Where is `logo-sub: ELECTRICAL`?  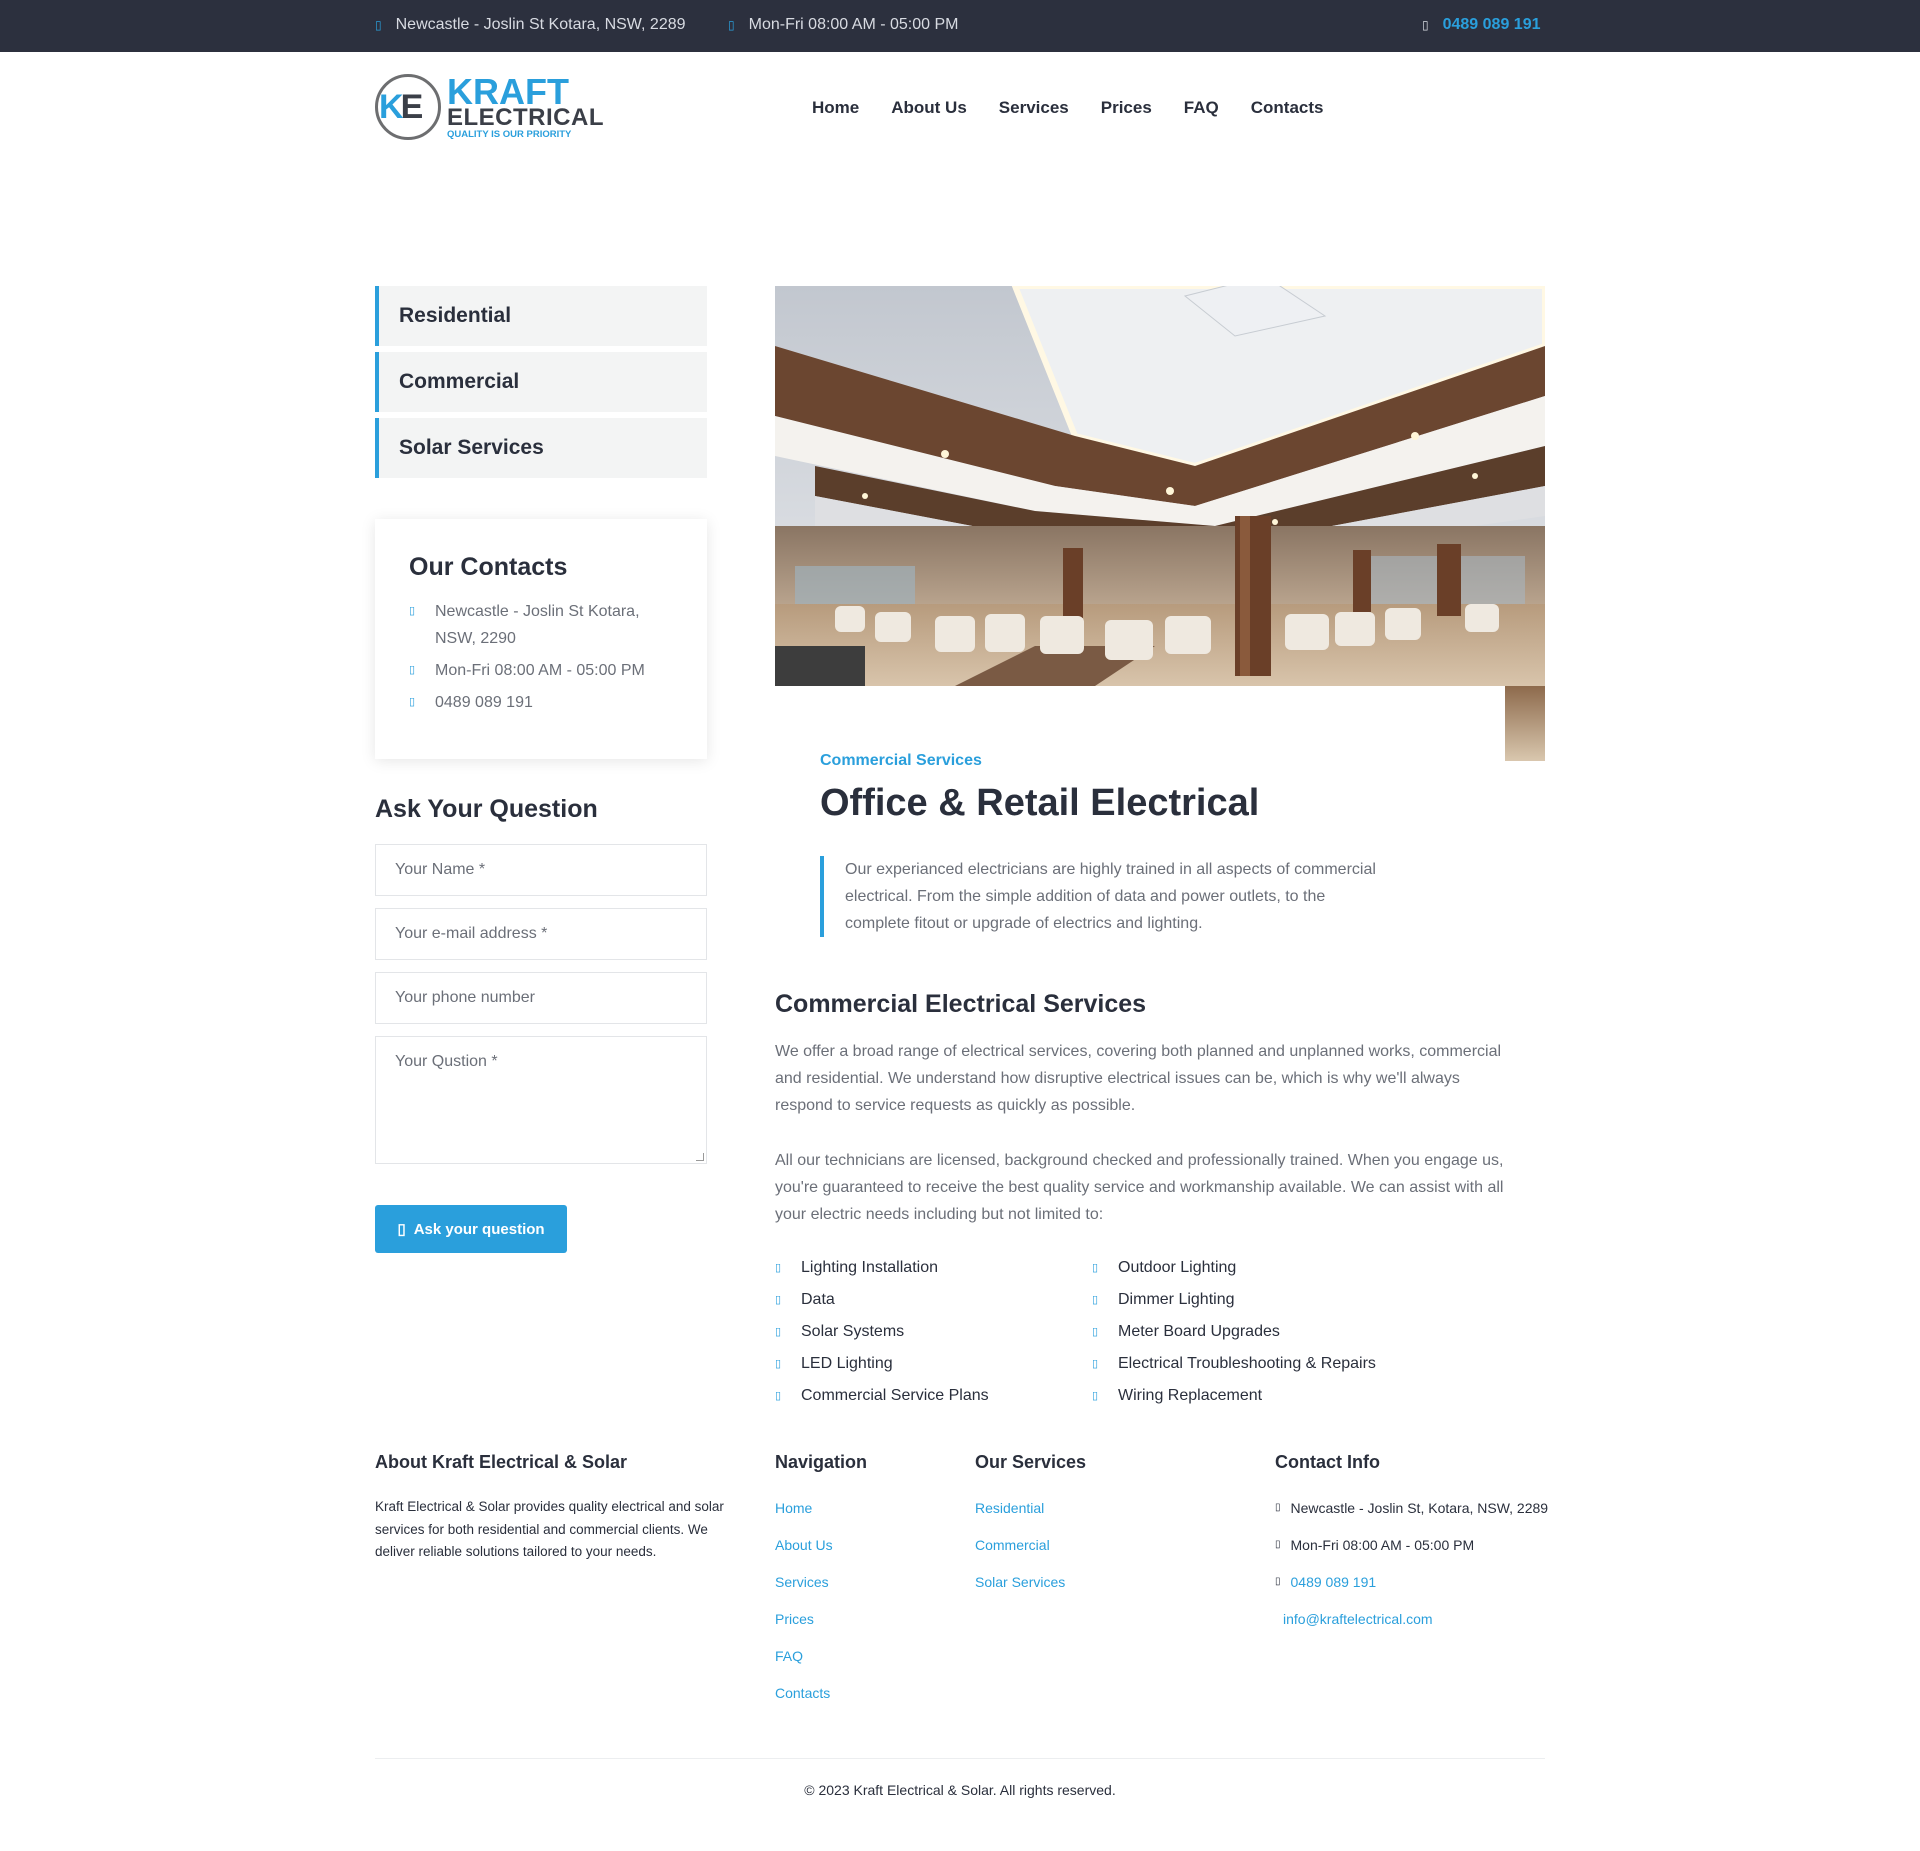
logo-sub: ELECTRICAL is located at coordinates (525, 117).